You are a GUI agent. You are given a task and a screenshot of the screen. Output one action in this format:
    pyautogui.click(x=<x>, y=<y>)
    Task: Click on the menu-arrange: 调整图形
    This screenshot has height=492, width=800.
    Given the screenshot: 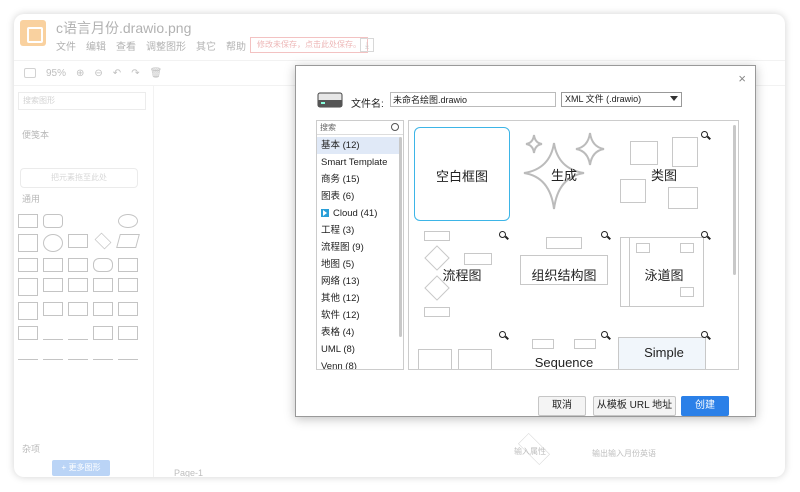 What is the action you would take?
    pyautogui.click(x=166, y=45)
    